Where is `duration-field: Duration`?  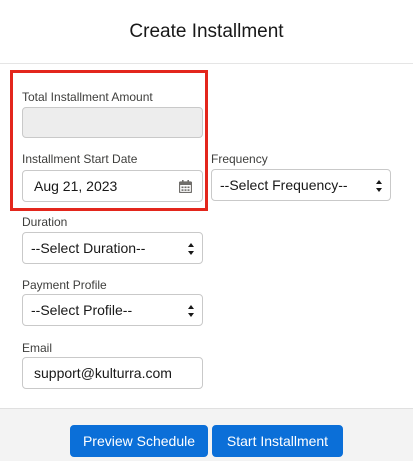 duration-field: Duration is located at coordinates (44, 222).